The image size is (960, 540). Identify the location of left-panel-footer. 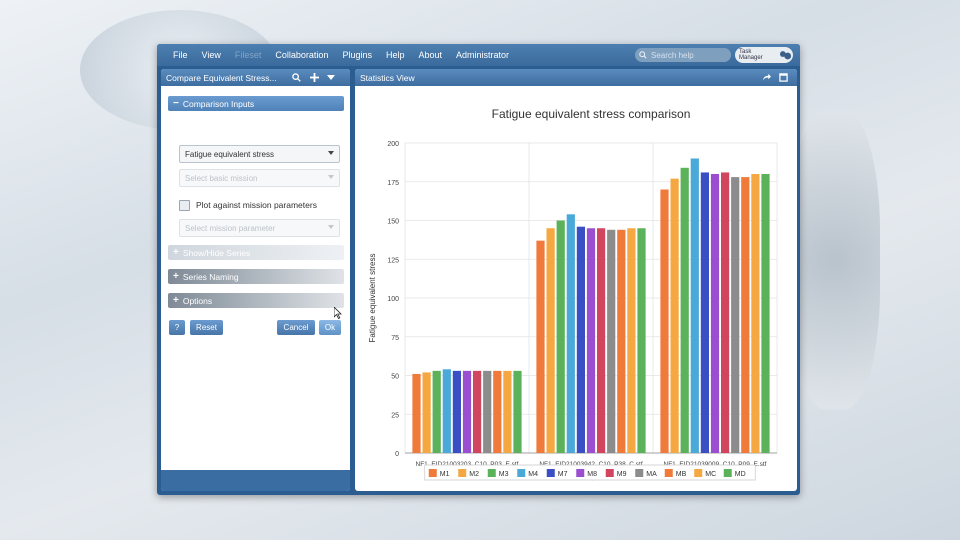
(255, 480).